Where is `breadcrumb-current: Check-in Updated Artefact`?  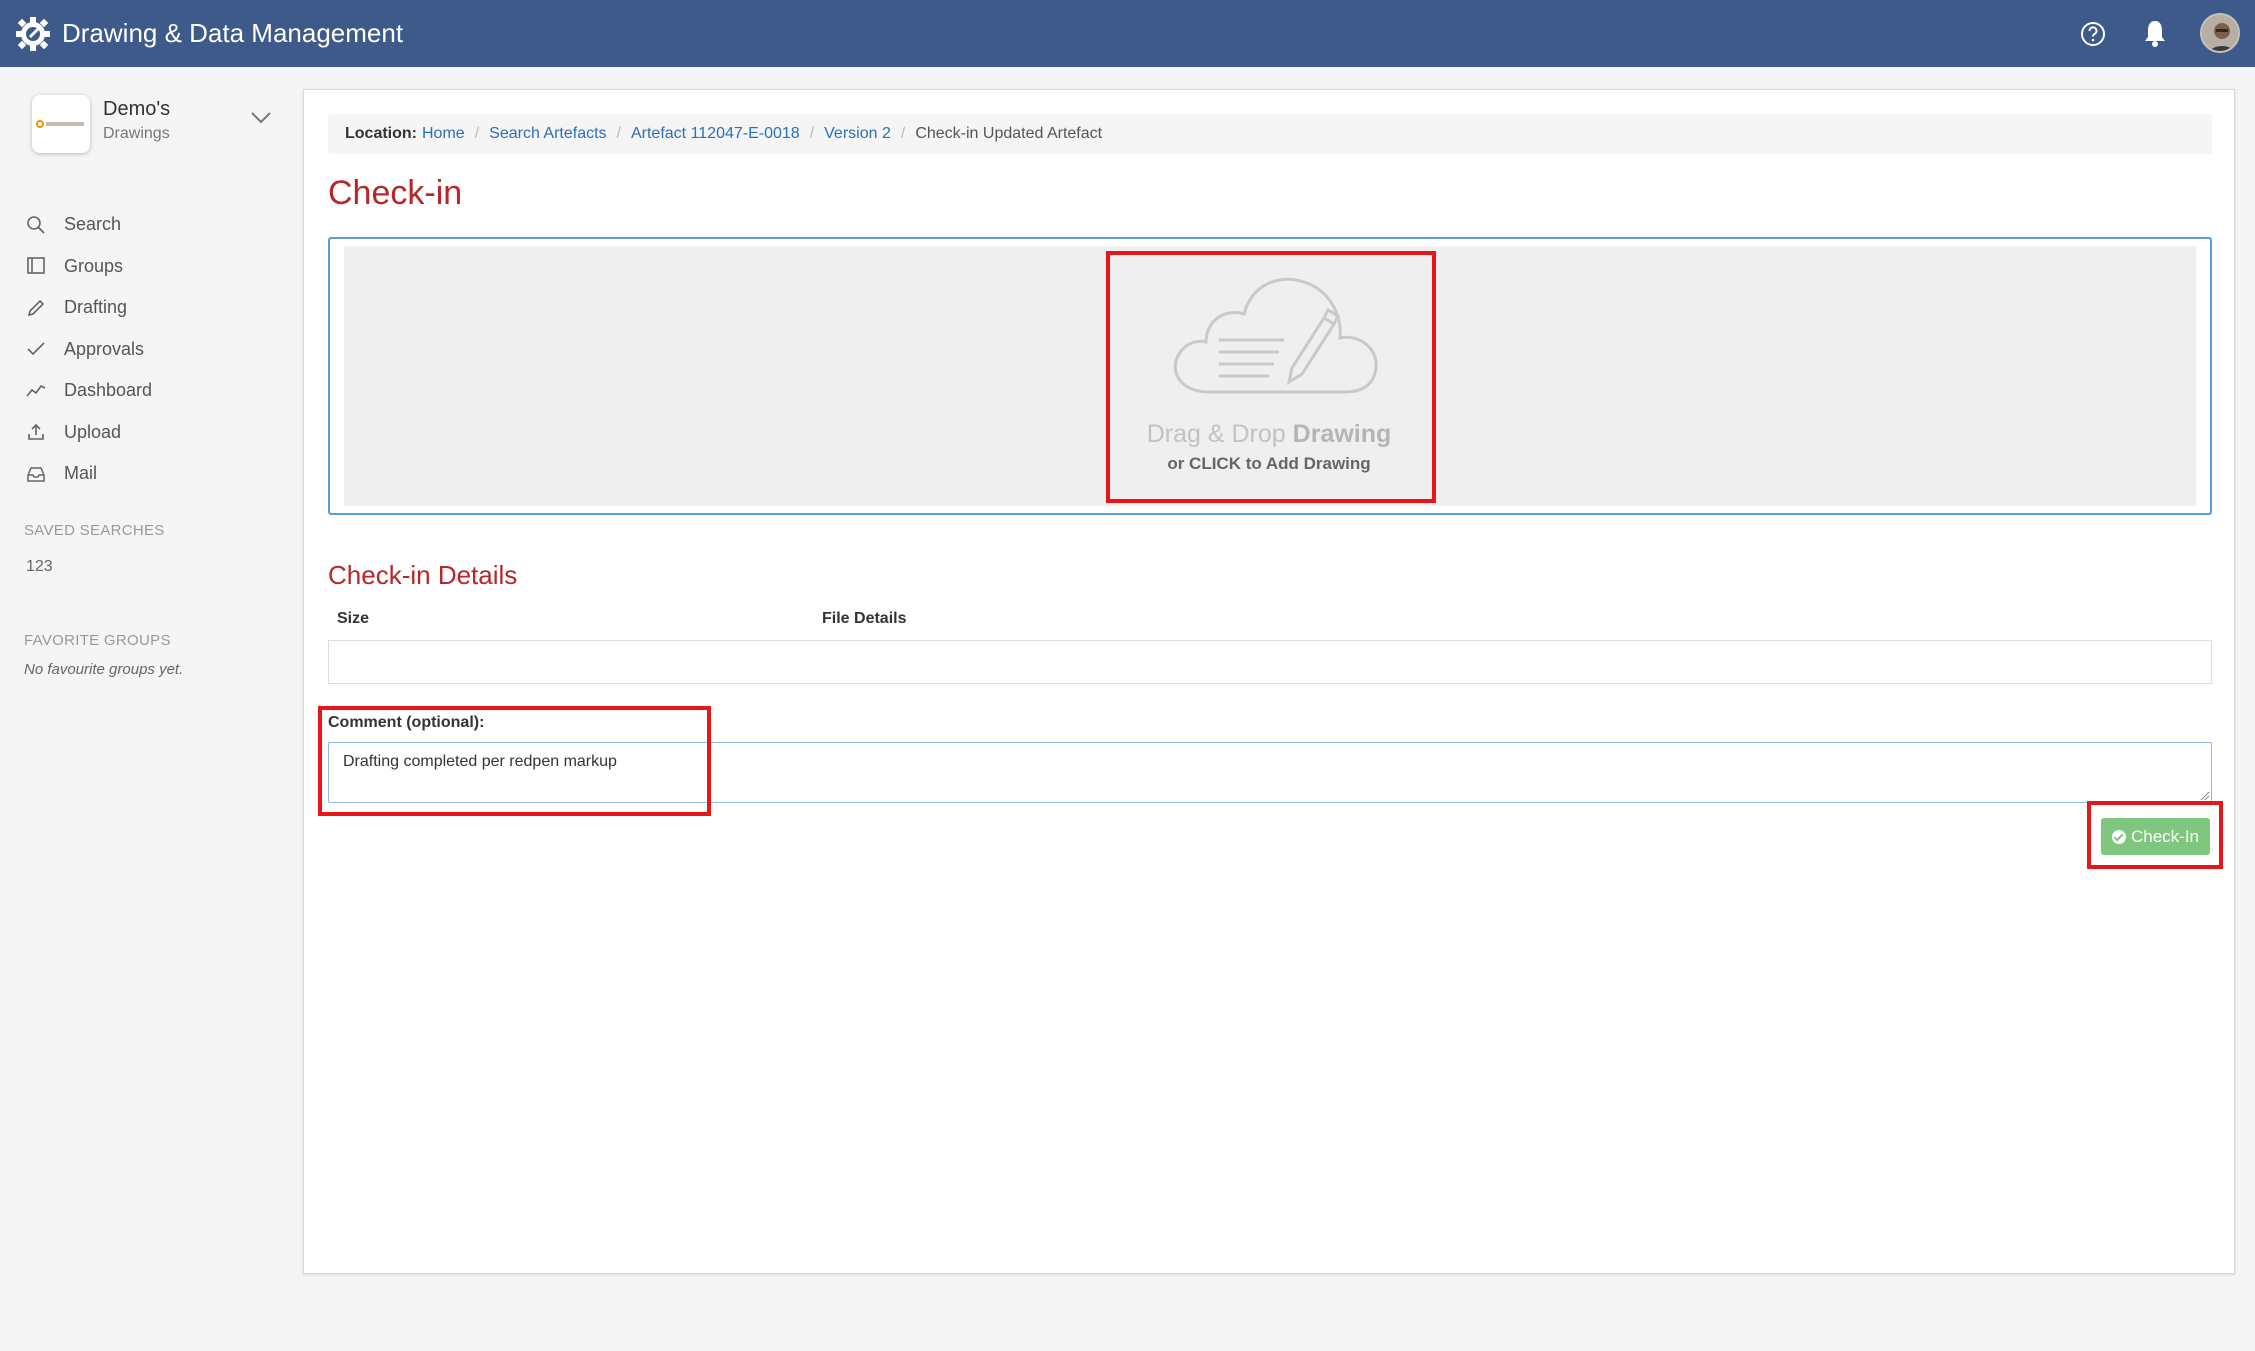
breadcrumb-current: Check-in Updated Artefact is located at coordinates (1009, 133).